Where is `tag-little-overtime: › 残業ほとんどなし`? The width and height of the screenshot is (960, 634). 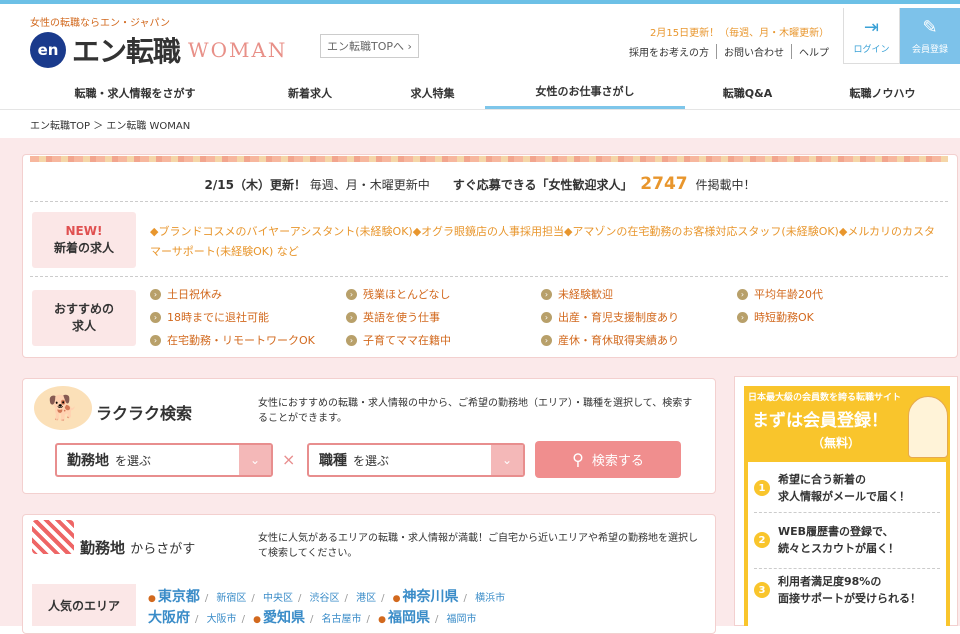
tag-little-overtime: › 残業ほとんどなし is located at coordinates (398, 294).